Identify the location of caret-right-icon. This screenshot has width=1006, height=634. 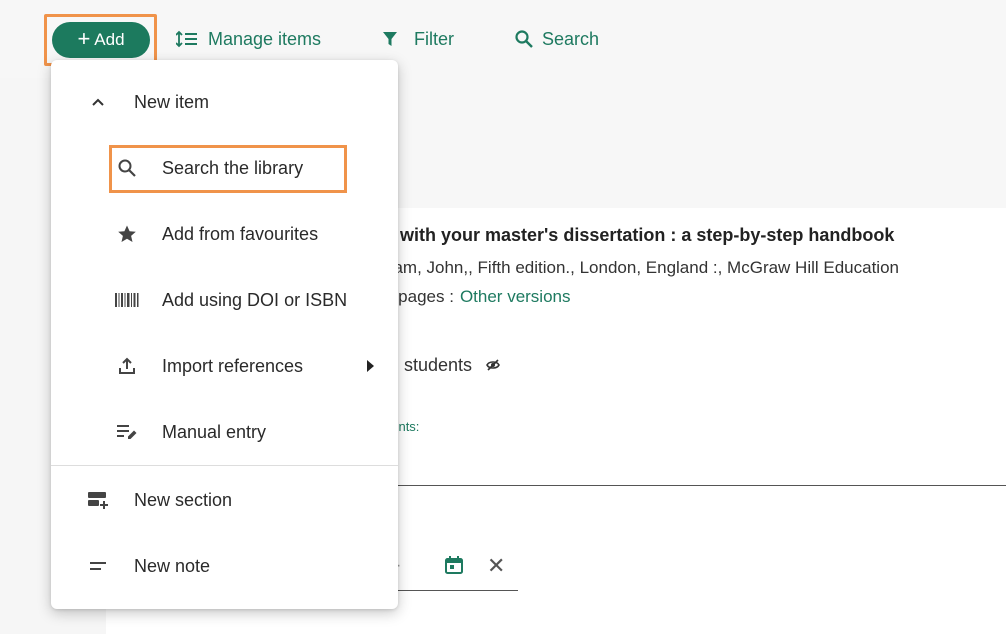
(370, 366).